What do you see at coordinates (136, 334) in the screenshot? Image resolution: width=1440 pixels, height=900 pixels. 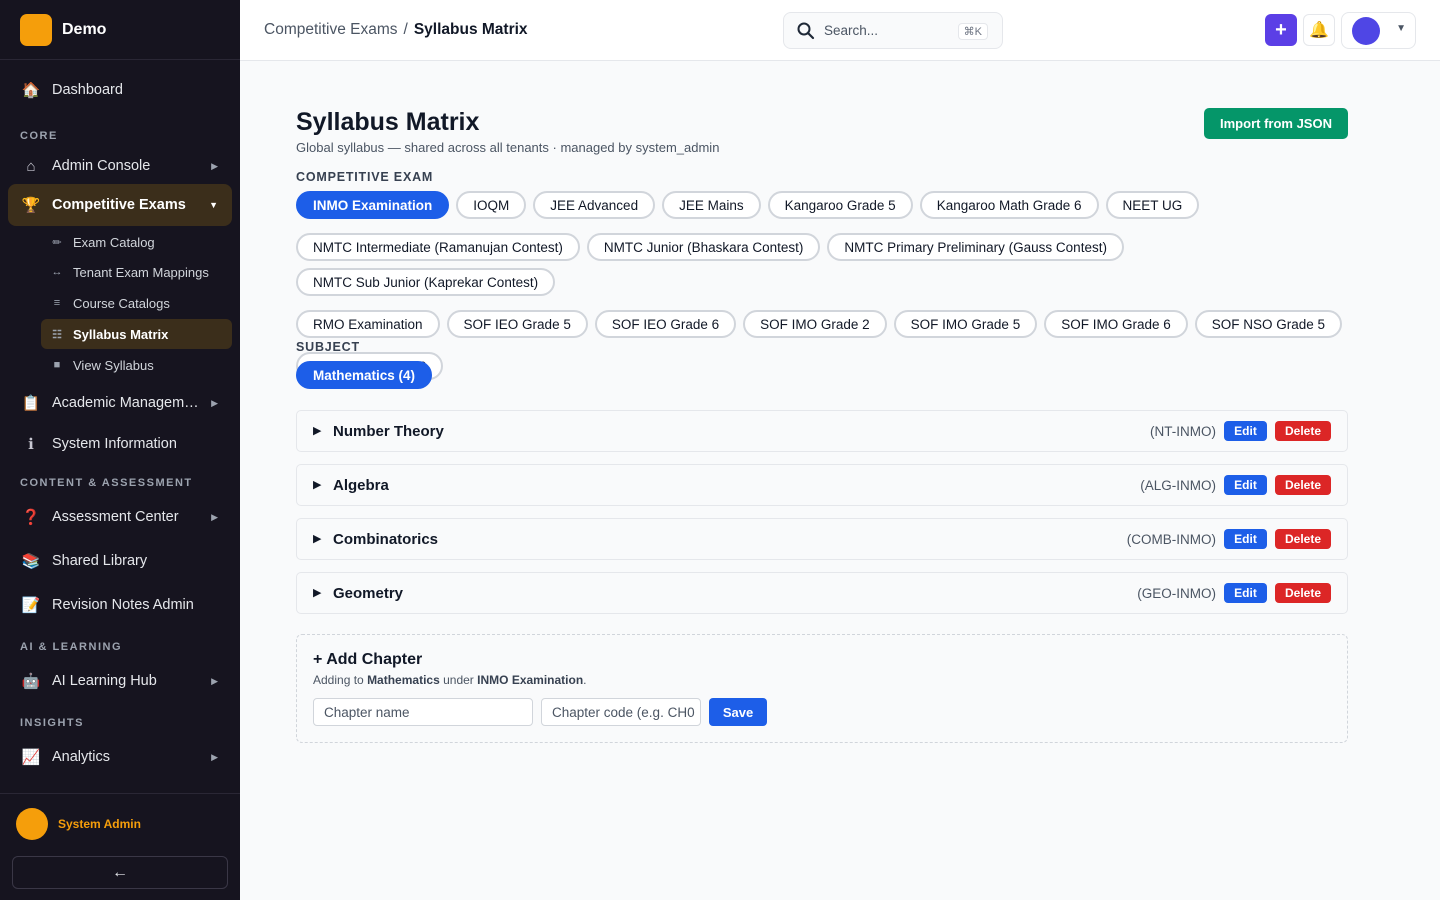 I see `sidebar-subitem-syllabus-matrix: ☷ Syllabus Matrix` at bounding box center [136, 334].